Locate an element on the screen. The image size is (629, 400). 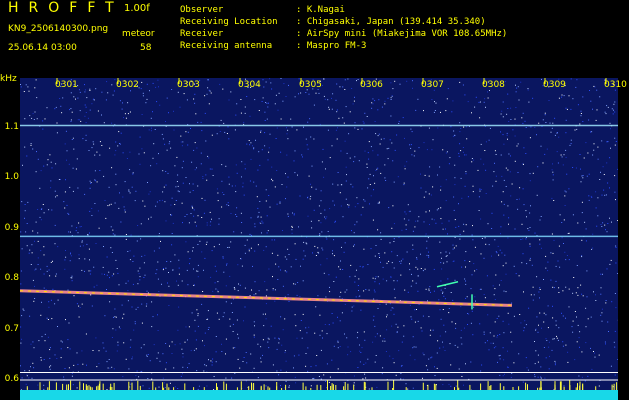
x-tick-label: 0305 is located at coordinates (310, 85).